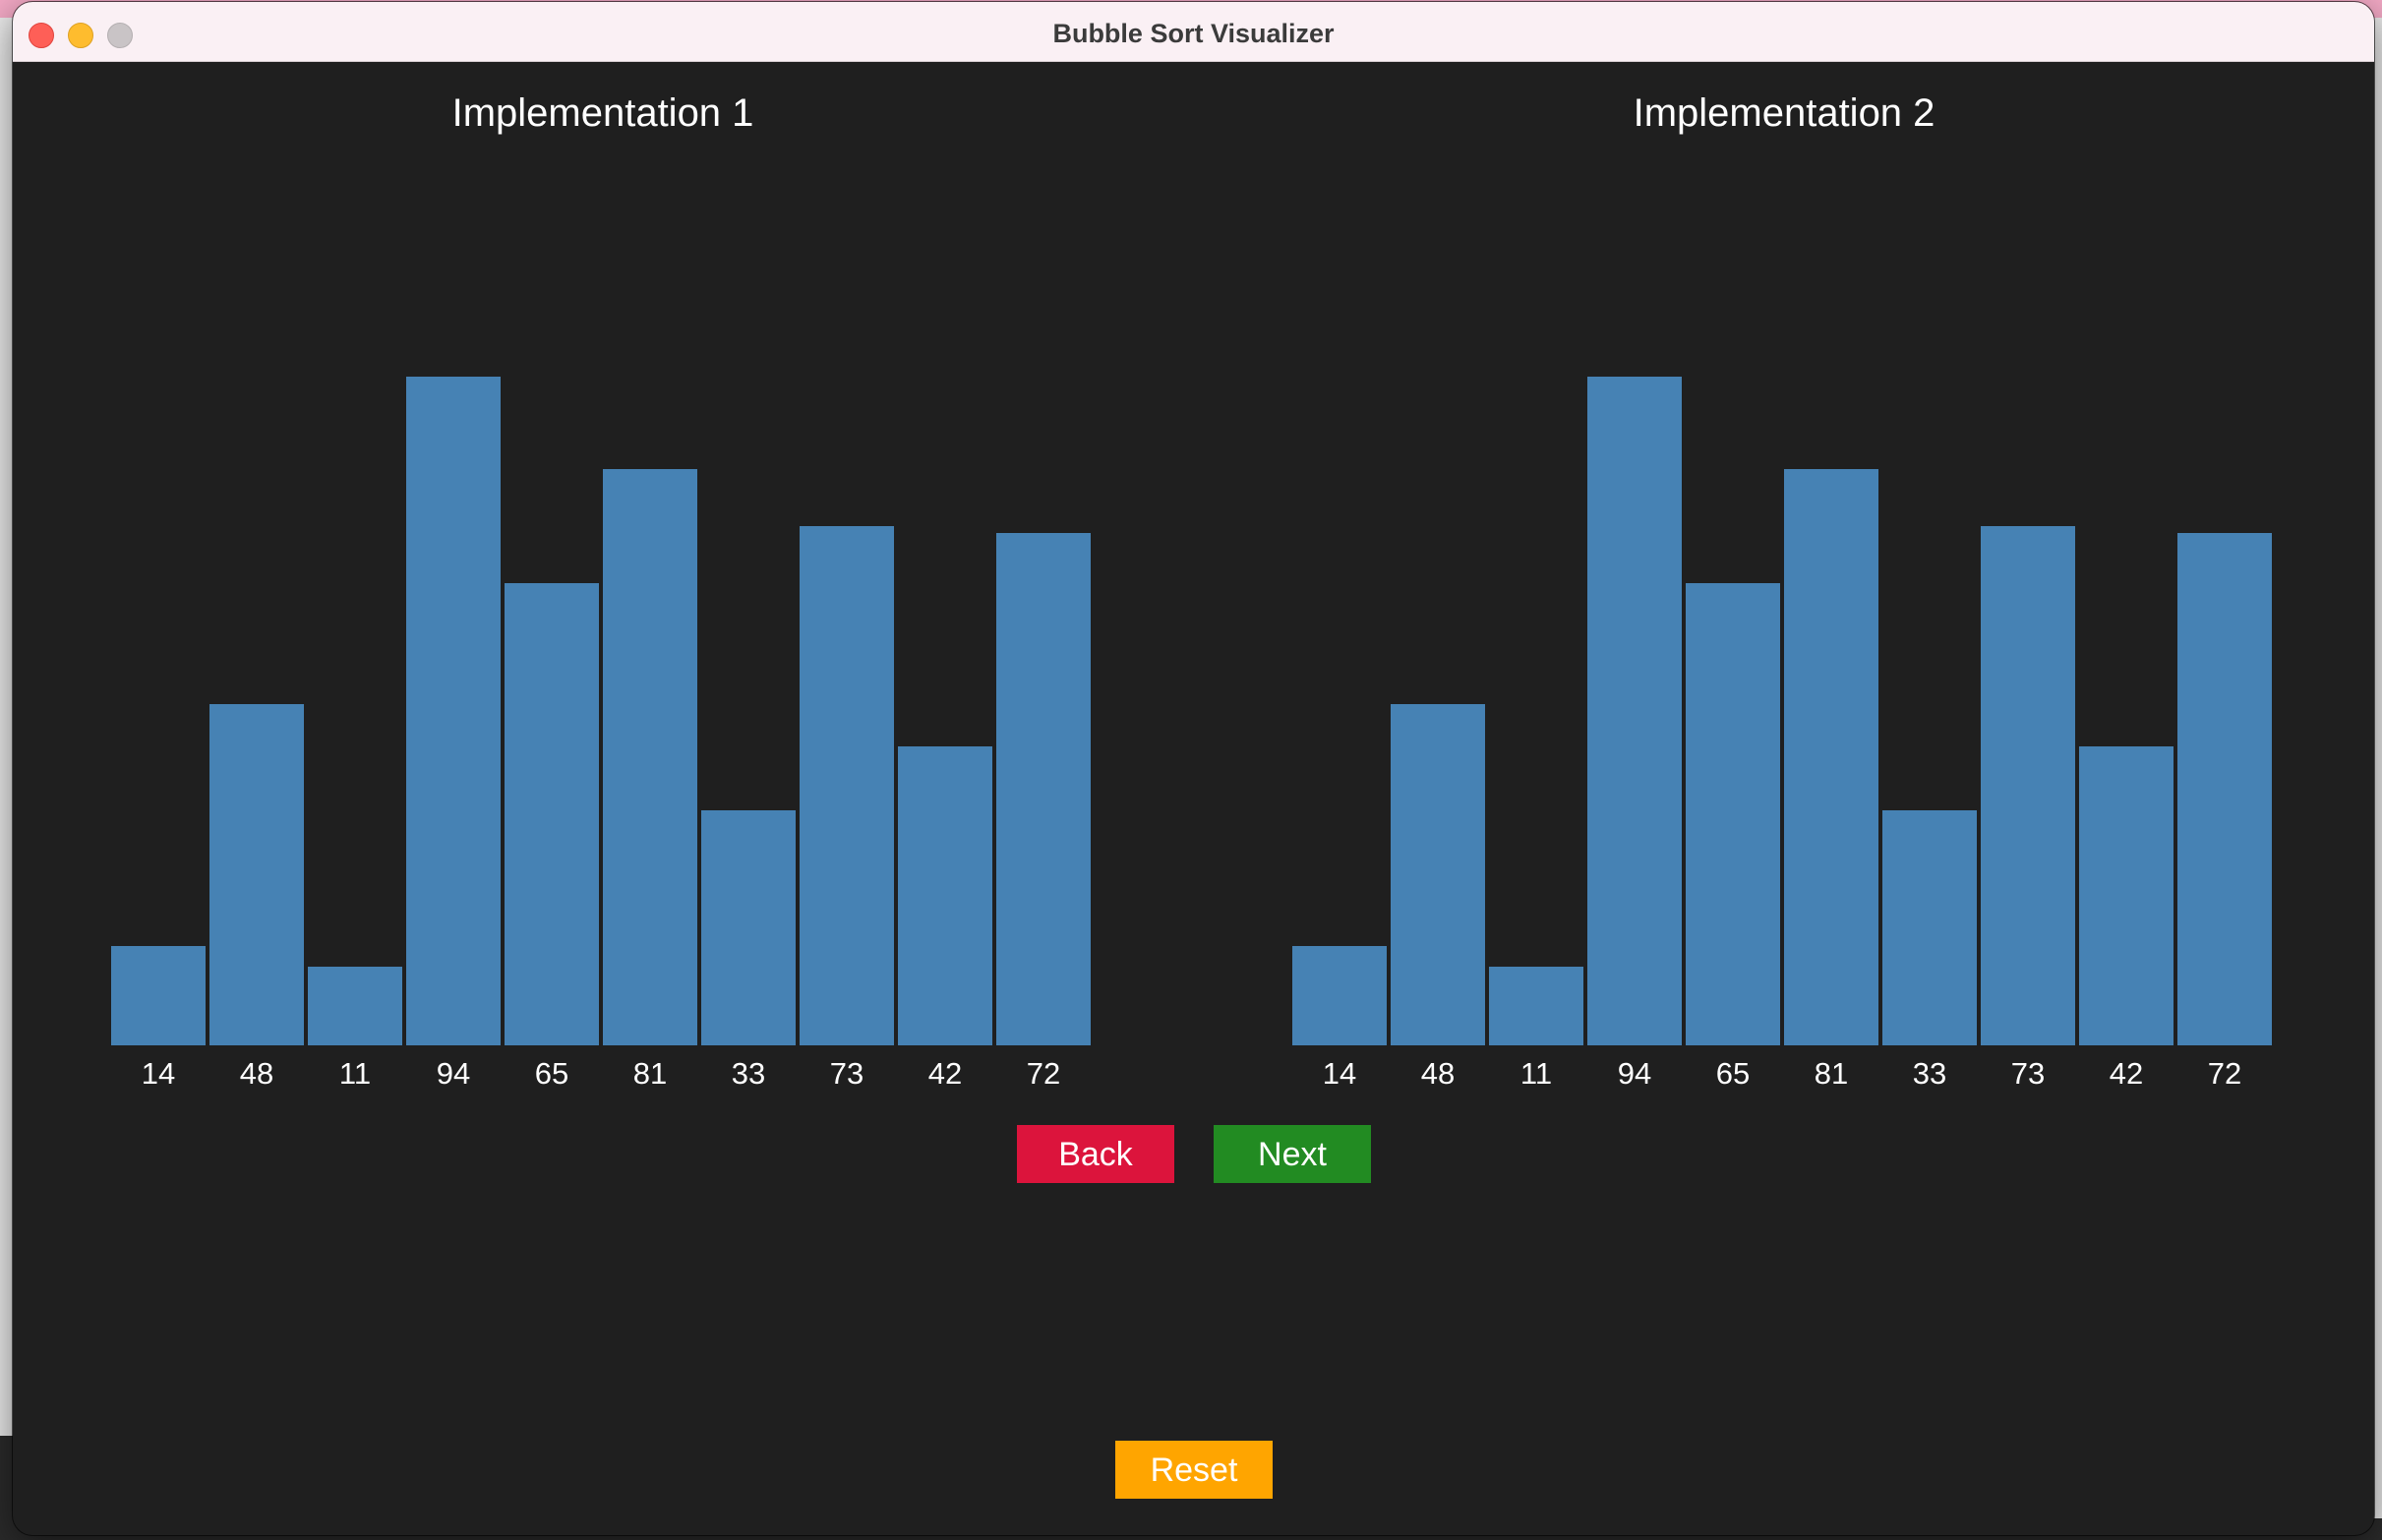 The image size is (2382, 1540). Describe the element at coordinates (1292, 1154) in the screenshot. I see `next-button: Next` at that location.